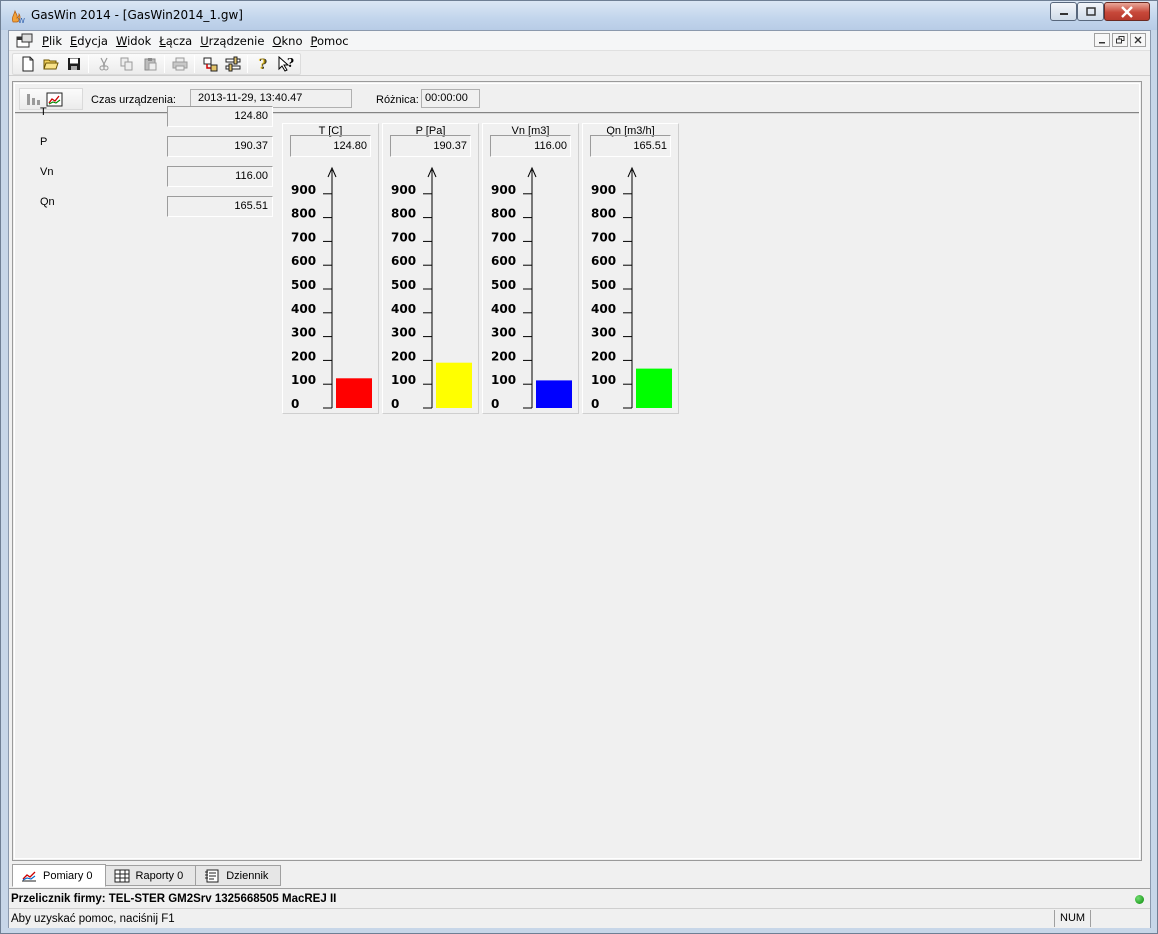  Describe the element at coordinates (1063, 11) in the screenshot. I see `minimize-button` at that location.